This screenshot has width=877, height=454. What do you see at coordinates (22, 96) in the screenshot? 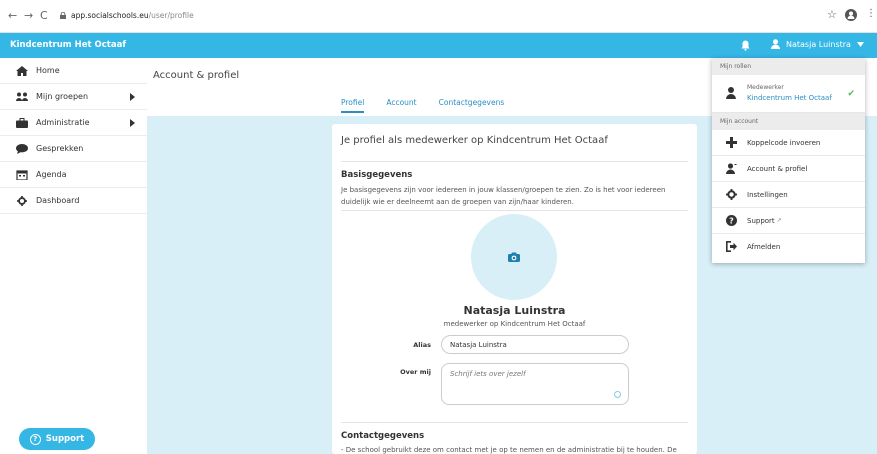
I see `group-icon` at bounding box center [22, 96].